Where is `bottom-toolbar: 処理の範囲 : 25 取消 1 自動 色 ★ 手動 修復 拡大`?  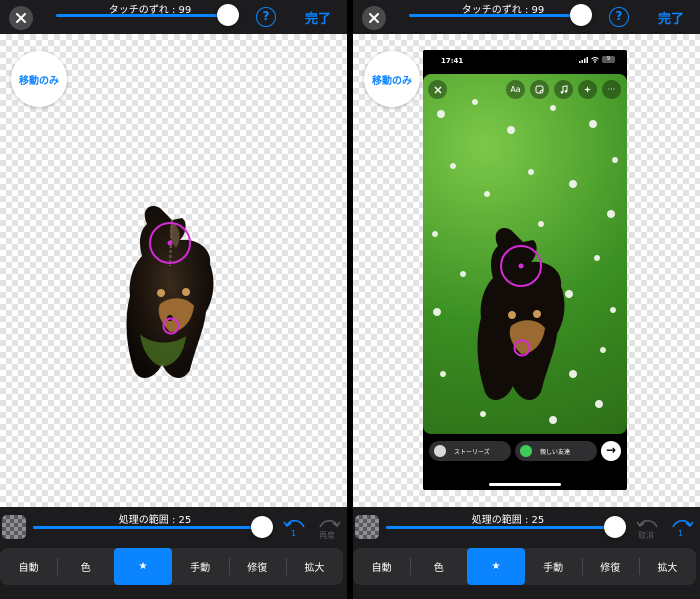 bottom-toolbar: 処理の範囲 : 25 取消 1 自動 色 ★ 手動 修復 拡大 is located at coordinates (526, 553).